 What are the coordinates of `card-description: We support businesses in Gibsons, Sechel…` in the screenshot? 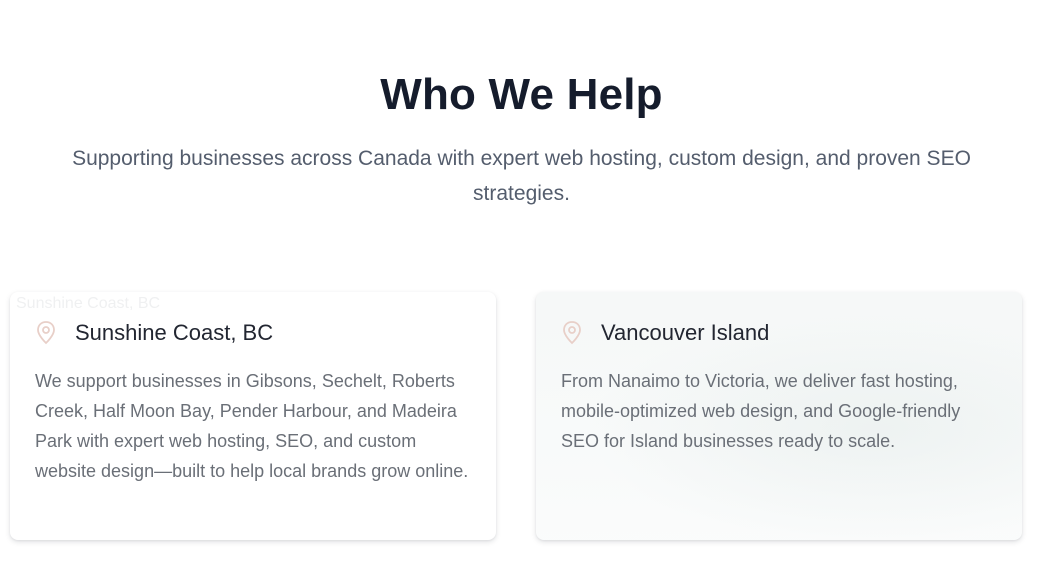 It's located at (252, 426).